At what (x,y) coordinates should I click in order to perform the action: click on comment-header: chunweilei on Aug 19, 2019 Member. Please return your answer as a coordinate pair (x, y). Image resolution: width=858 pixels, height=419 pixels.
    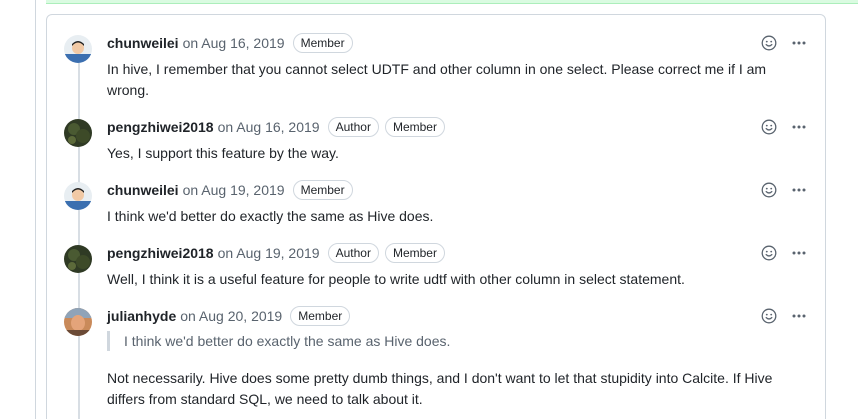
    Looking at the image, I should click on (230, 190).